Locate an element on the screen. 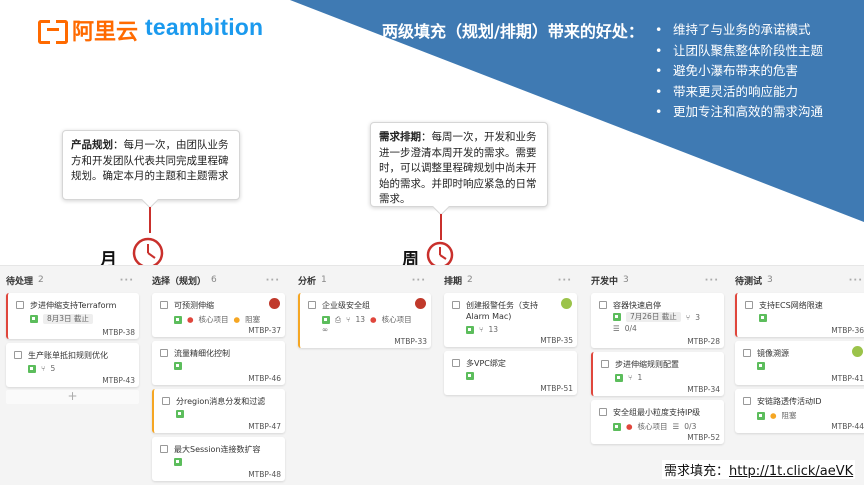 This screenshot has width=864, height=485. column-count: 1 is located at coordinates (324, 280).